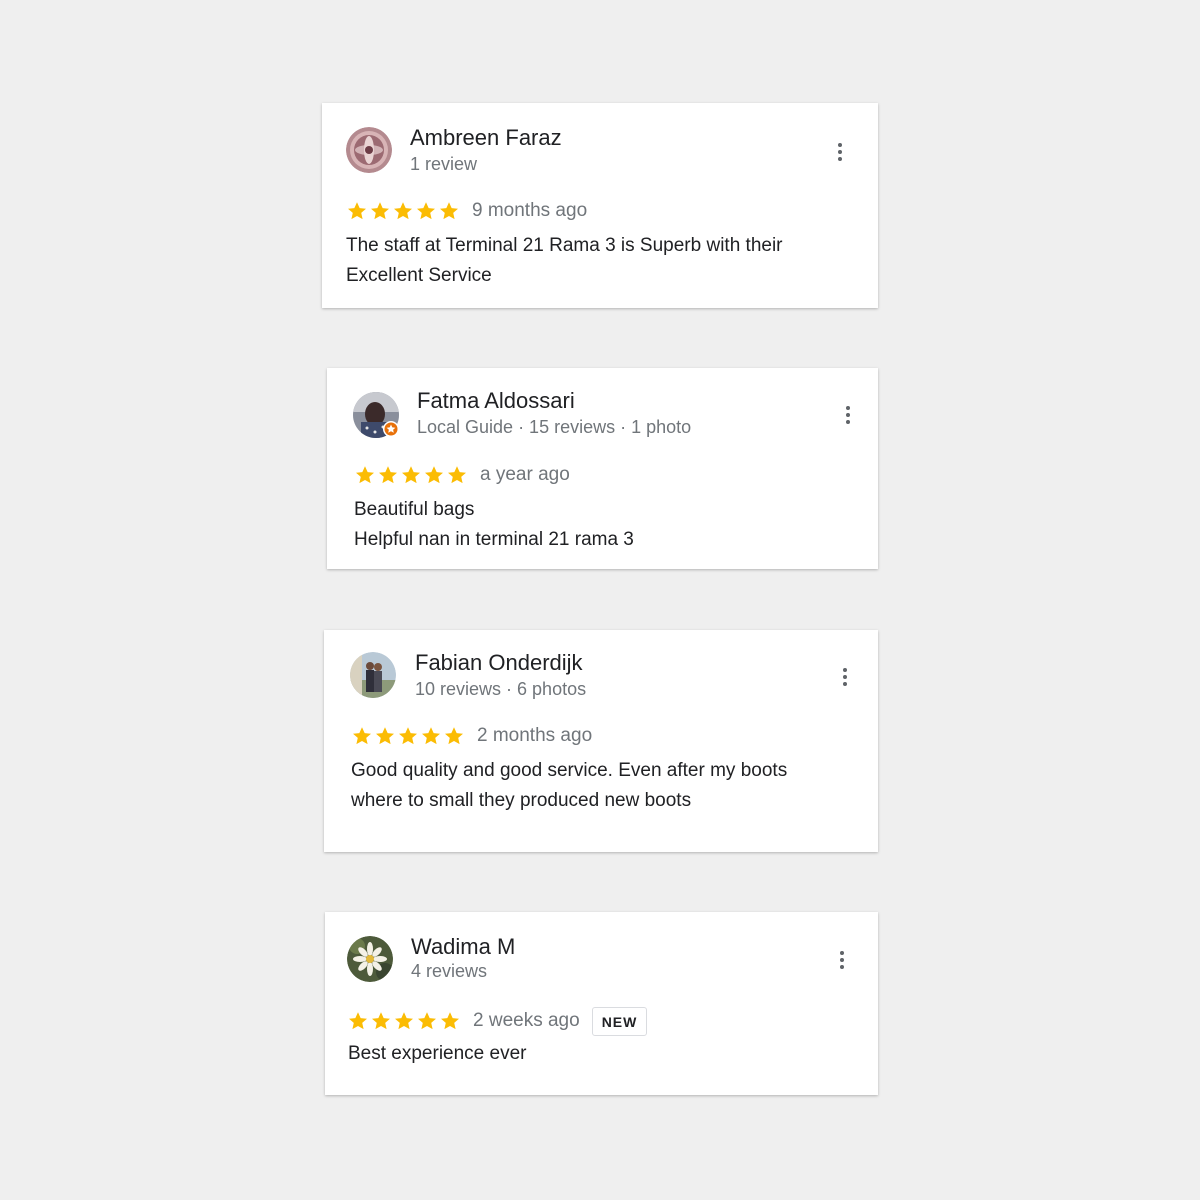 Image resolution: width=1200 pixels, height=1200 pixels. I want to click on reviewer-name: Fabian Onderdijk, so click(499, 663).